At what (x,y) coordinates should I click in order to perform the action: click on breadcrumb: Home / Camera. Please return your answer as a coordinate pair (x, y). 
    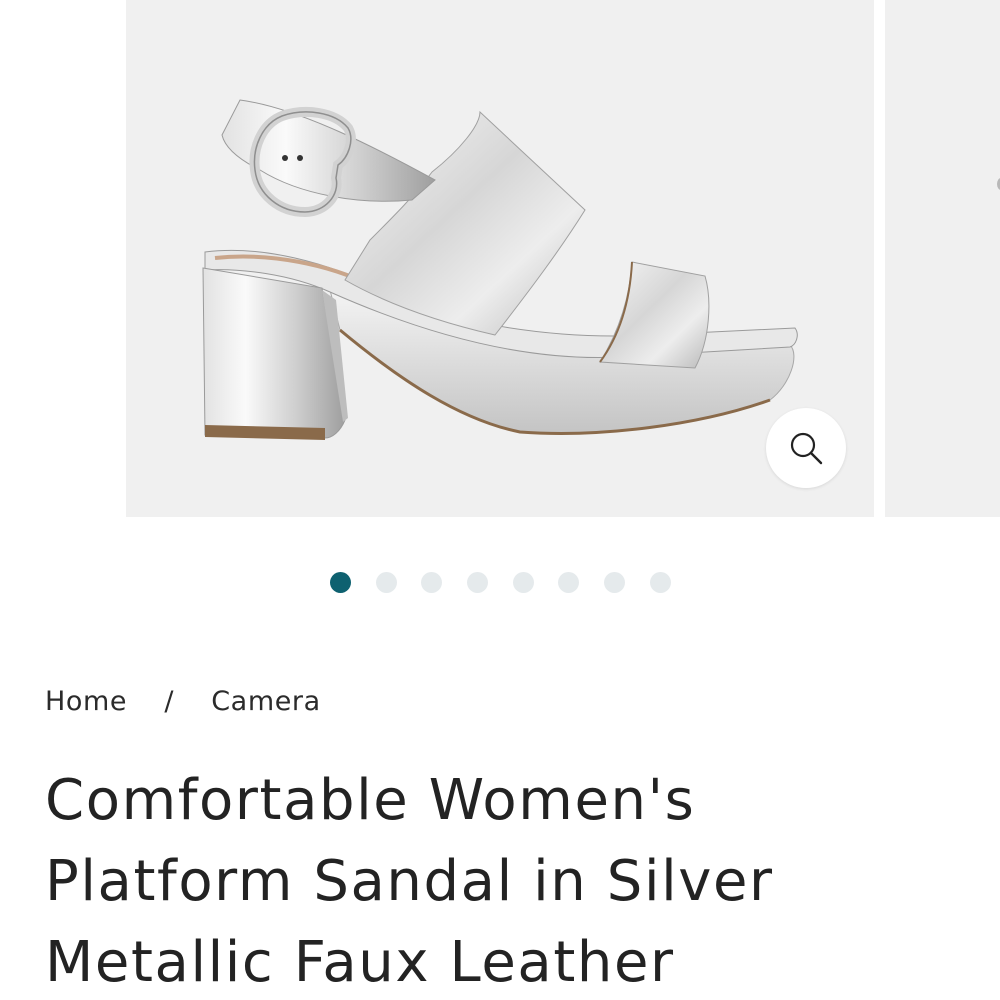
    Looking at the image, I should click on (183, 701).